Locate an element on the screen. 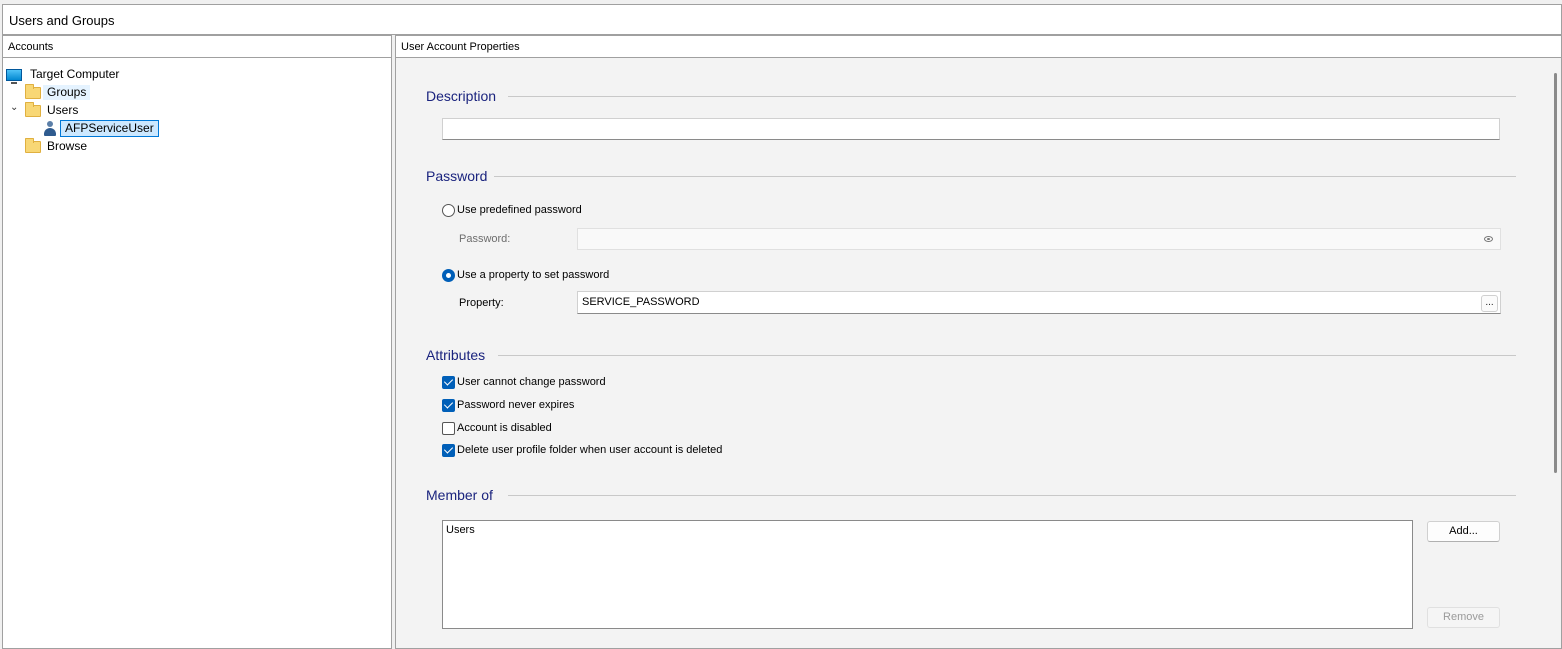  accounts-header: Accounts is located at coordinates (197, 47).